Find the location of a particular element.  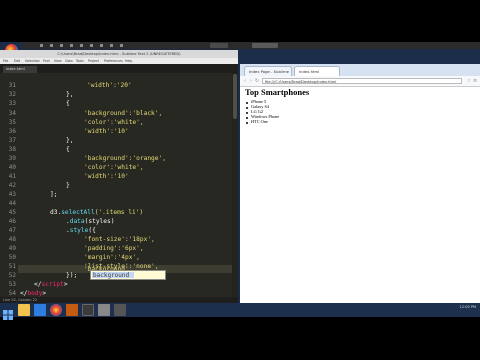

line-number: 42 is located at coordinates (12, 185).